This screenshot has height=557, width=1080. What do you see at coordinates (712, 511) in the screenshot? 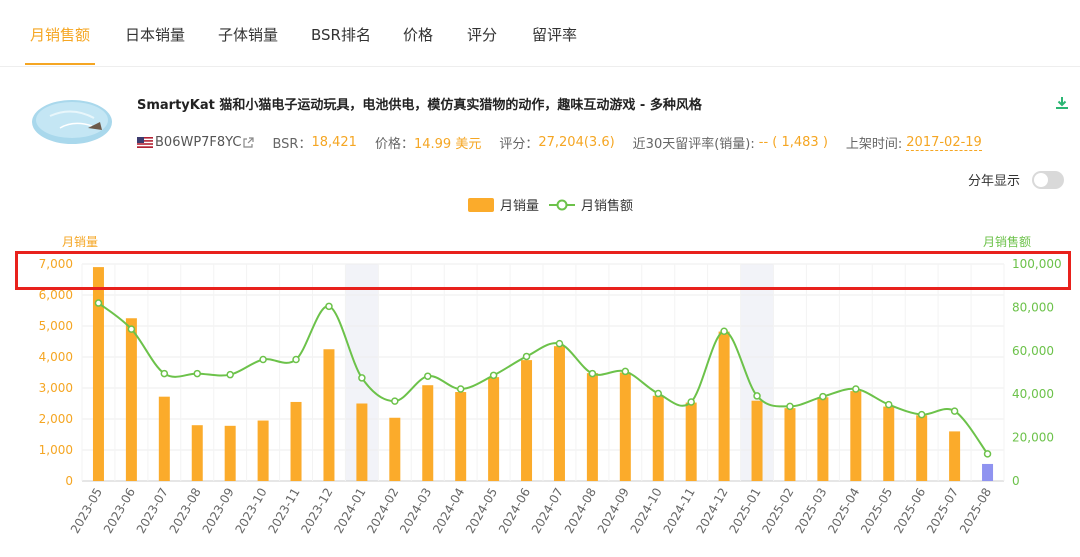
I see `x-axis-tick: 2024-12` at bounding box center [712, 511].